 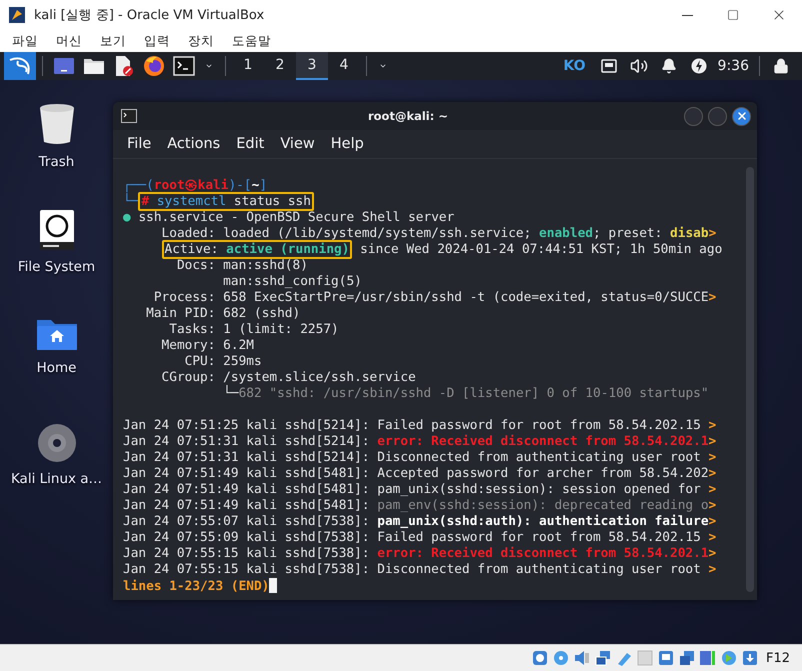 I want to click on desktop-icon-label: Home, so click(x=56, y=368).